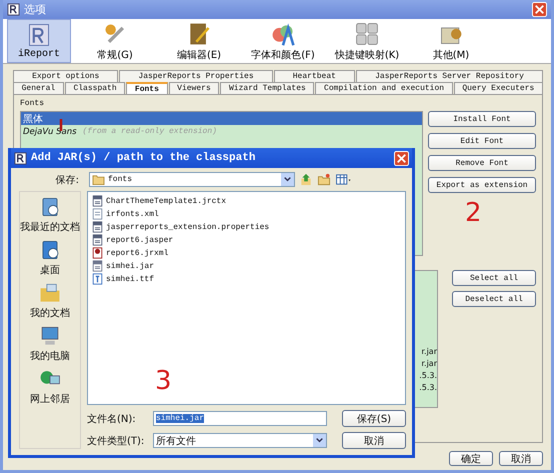 This screenshot has height=473, width=554. What do you see at coordinates (482, 141) in the screenshot?
I see `font-action-button: Edit Font` at bounding box center [482, 141].